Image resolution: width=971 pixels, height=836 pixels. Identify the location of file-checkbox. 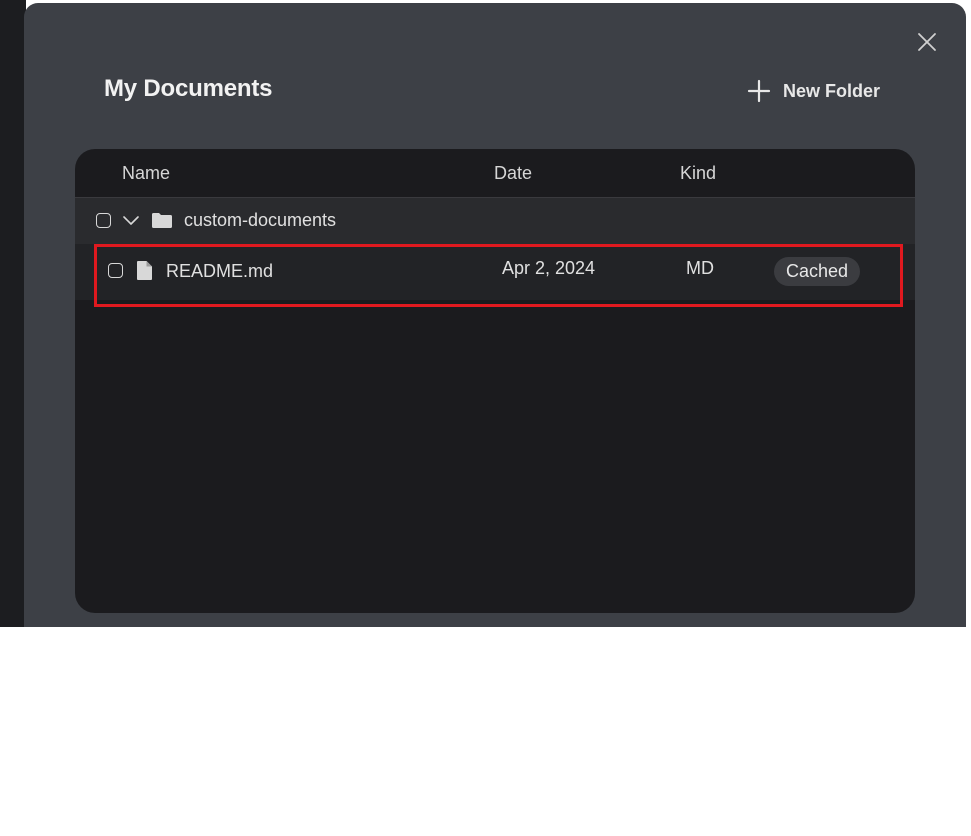
(115, 270).